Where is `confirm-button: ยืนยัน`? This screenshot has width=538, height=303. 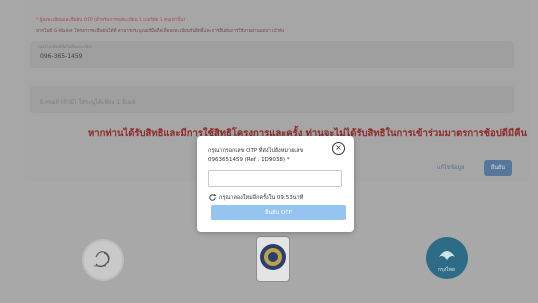 confirm-button: ยืนยัน is located at coordinates (498, 168).